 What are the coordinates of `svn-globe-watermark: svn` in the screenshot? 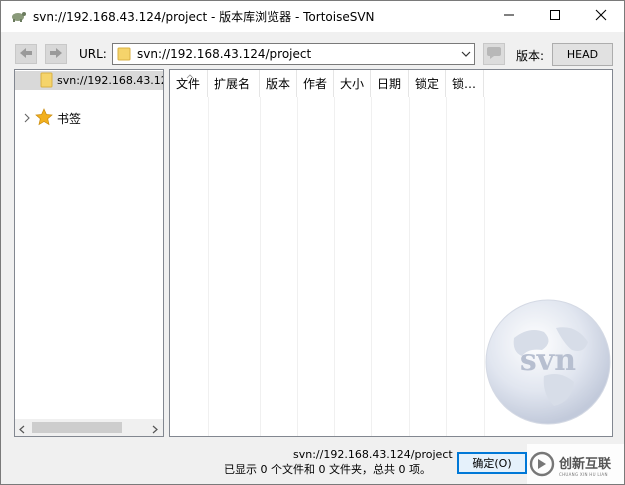 It's located at (548, 362).